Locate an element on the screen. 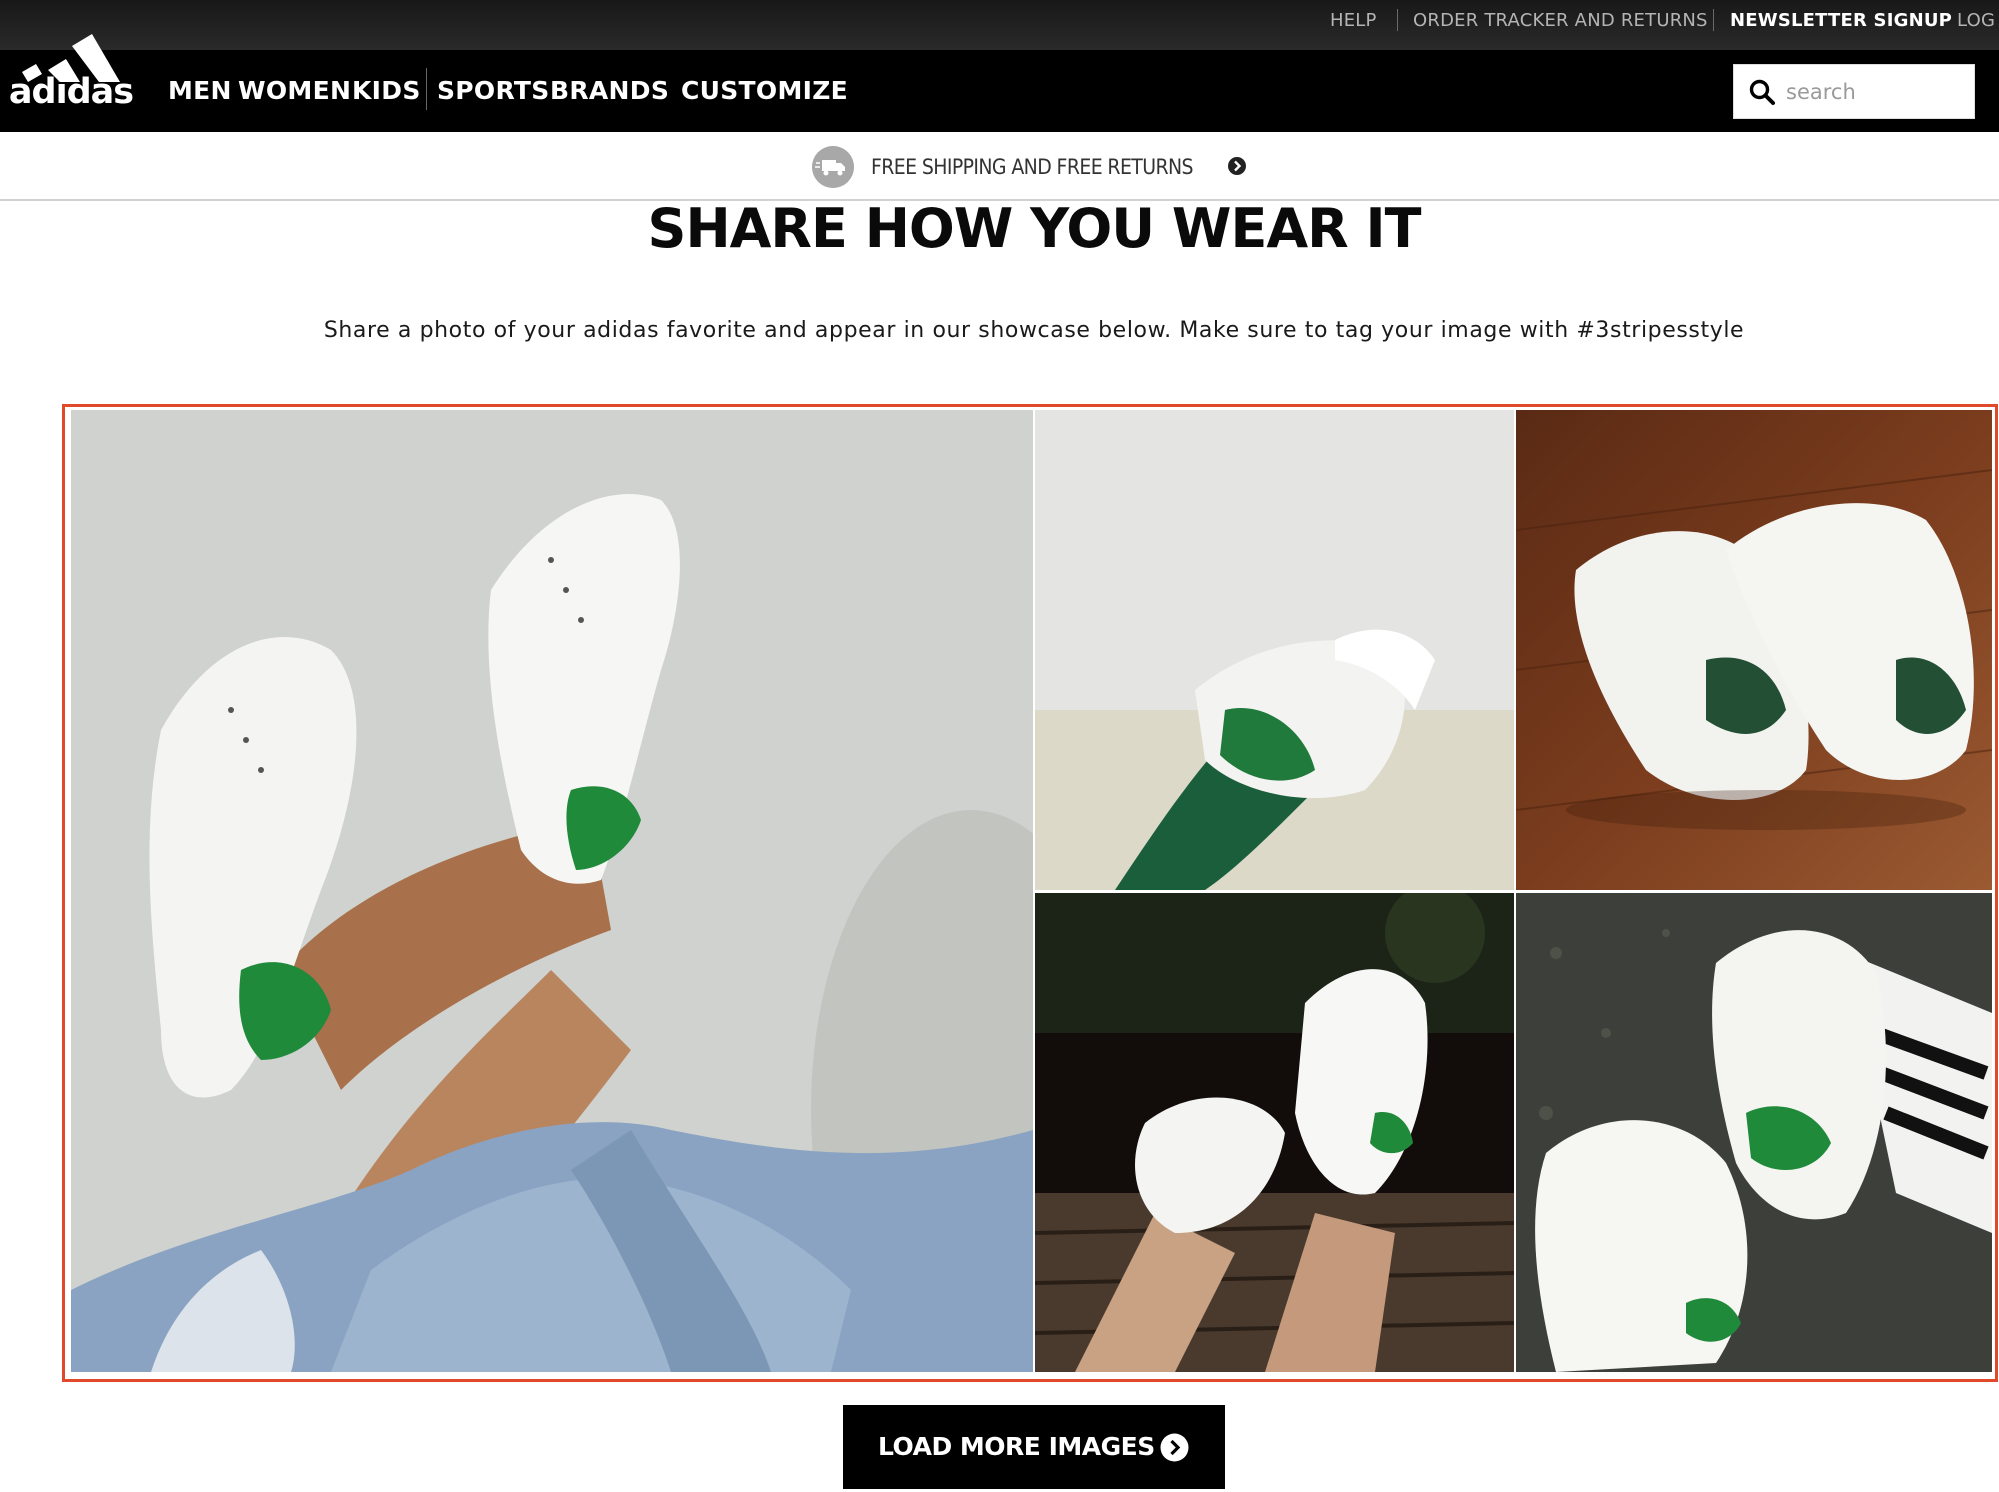 The height and width of the screenshot is (1492, 1999). page-title: SHARE HOW YOU WEAR IT is located at coordinates (1034, 228).